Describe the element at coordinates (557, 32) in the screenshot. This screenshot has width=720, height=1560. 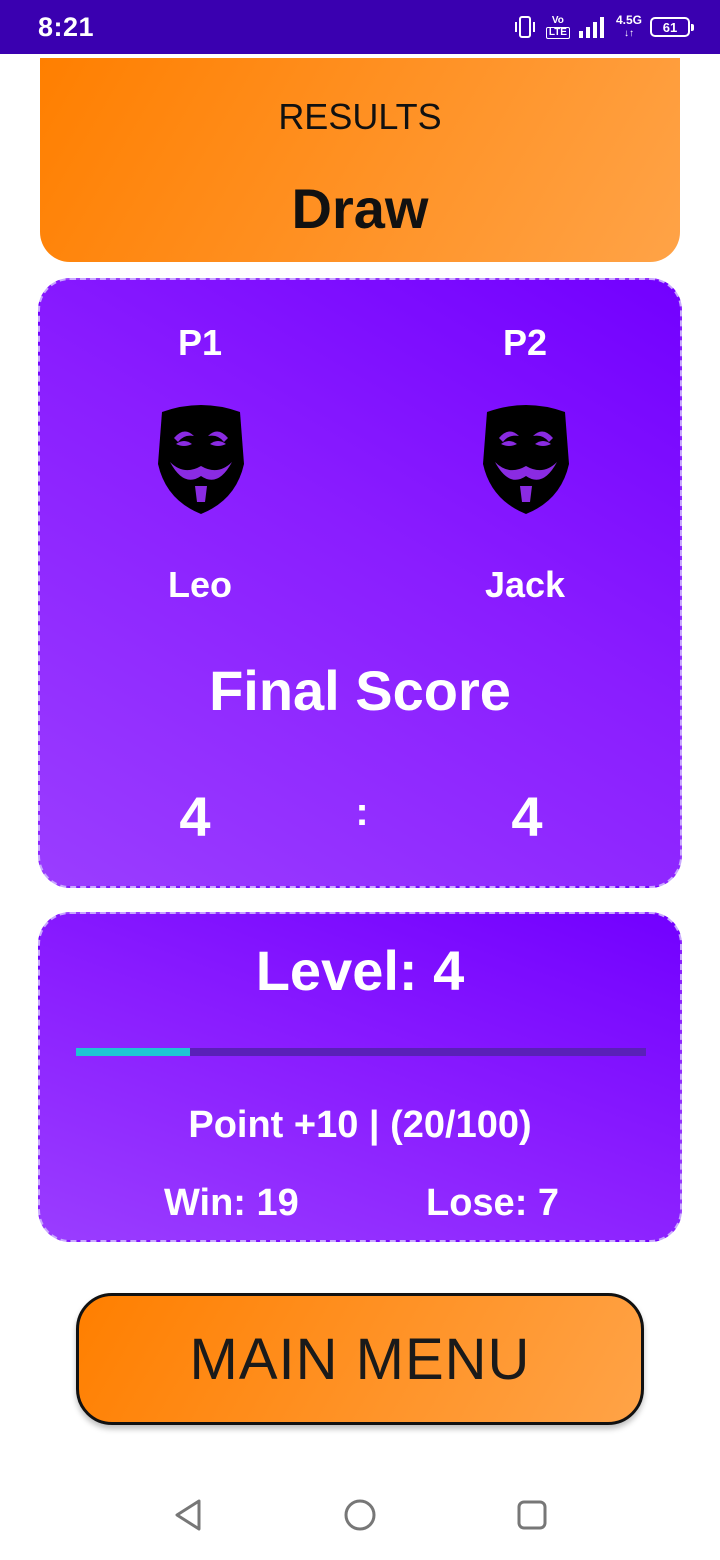
I see `volte-bottom-label: LTE` at that location.